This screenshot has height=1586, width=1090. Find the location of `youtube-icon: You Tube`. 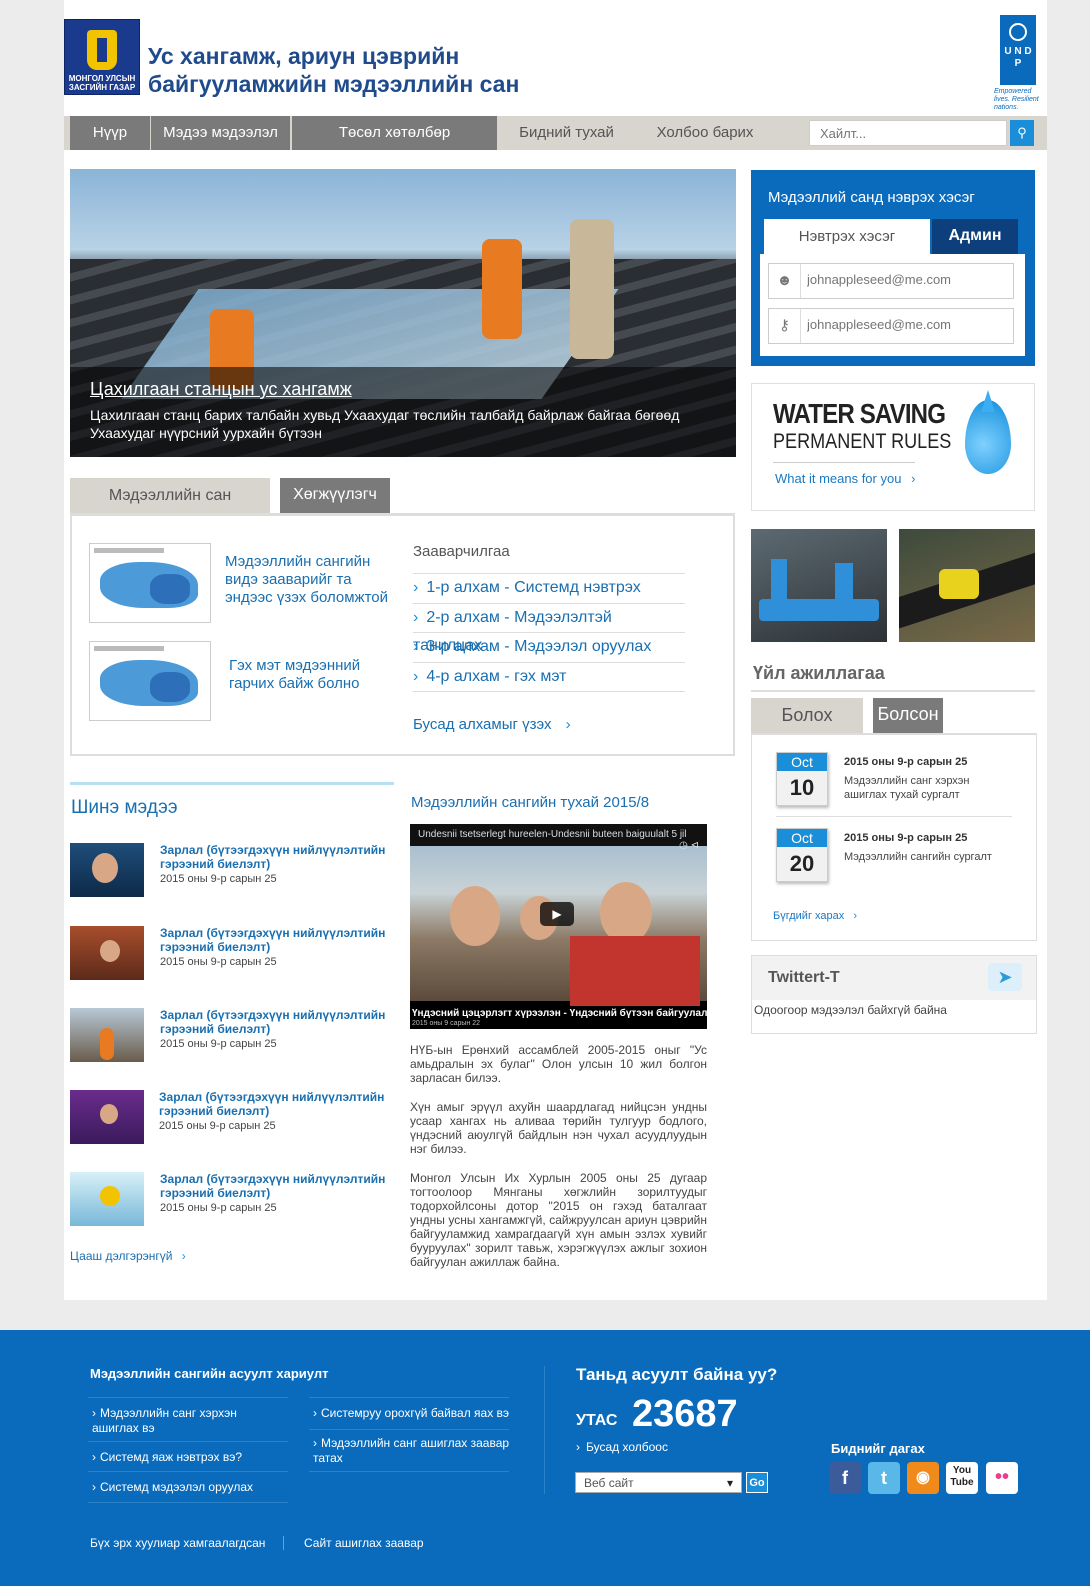

youtube-icon: You Tube is located at coordinates (962, 1478).